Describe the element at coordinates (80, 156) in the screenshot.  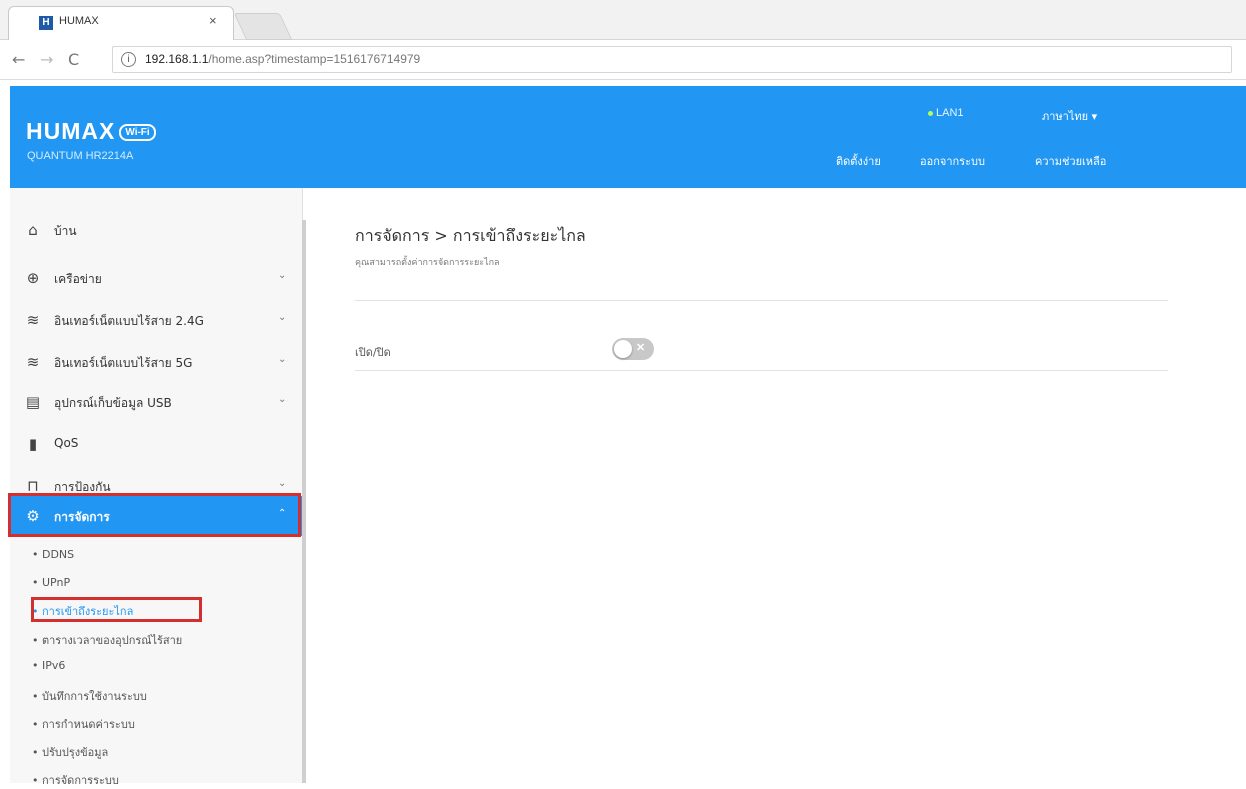
I see `model-name: QUANTUM HR2214A` at that location.